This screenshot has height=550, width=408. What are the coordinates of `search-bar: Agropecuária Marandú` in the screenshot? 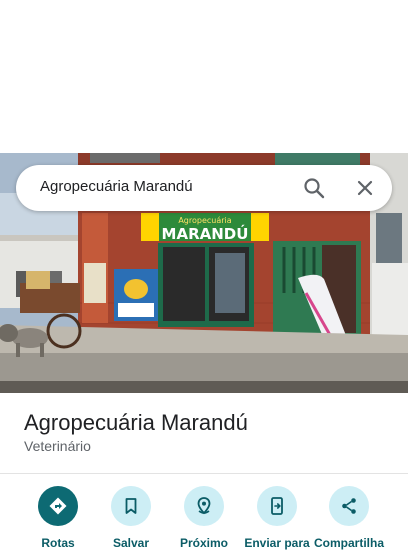 It's located at (204, 188).